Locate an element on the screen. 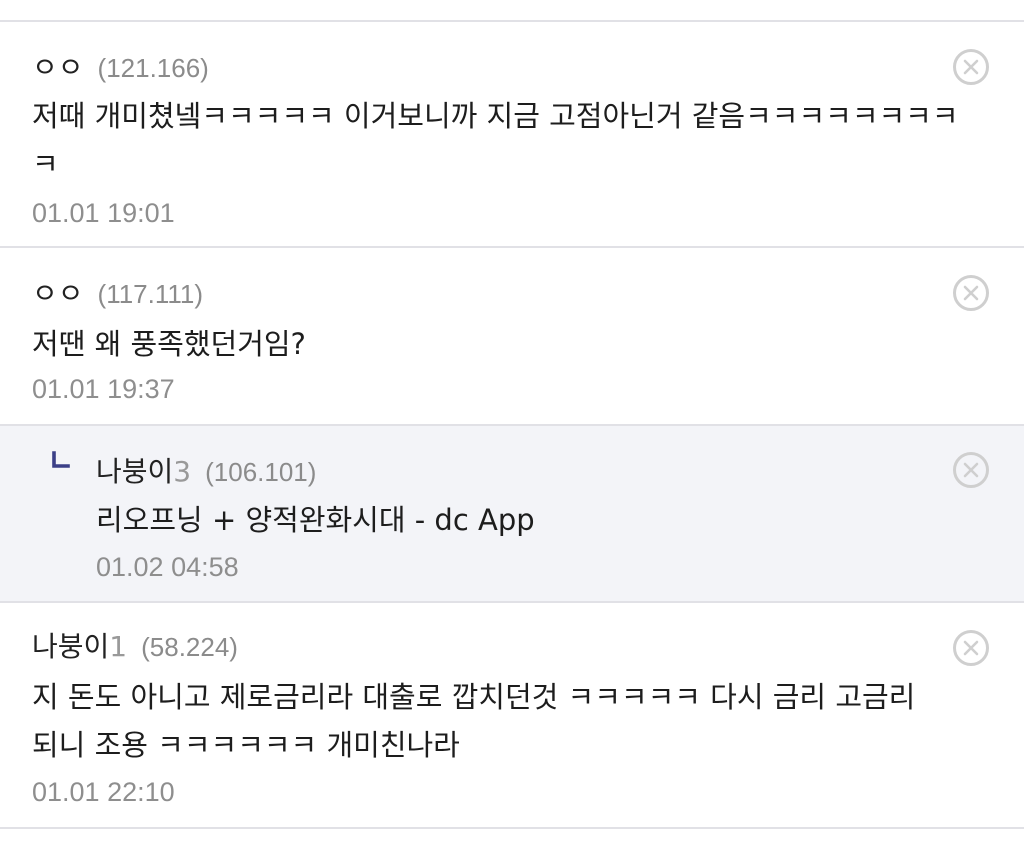 This screenshot has width=1024, height=843. comment-date: 01.01 22:10 is located at coordinates (103, 792).